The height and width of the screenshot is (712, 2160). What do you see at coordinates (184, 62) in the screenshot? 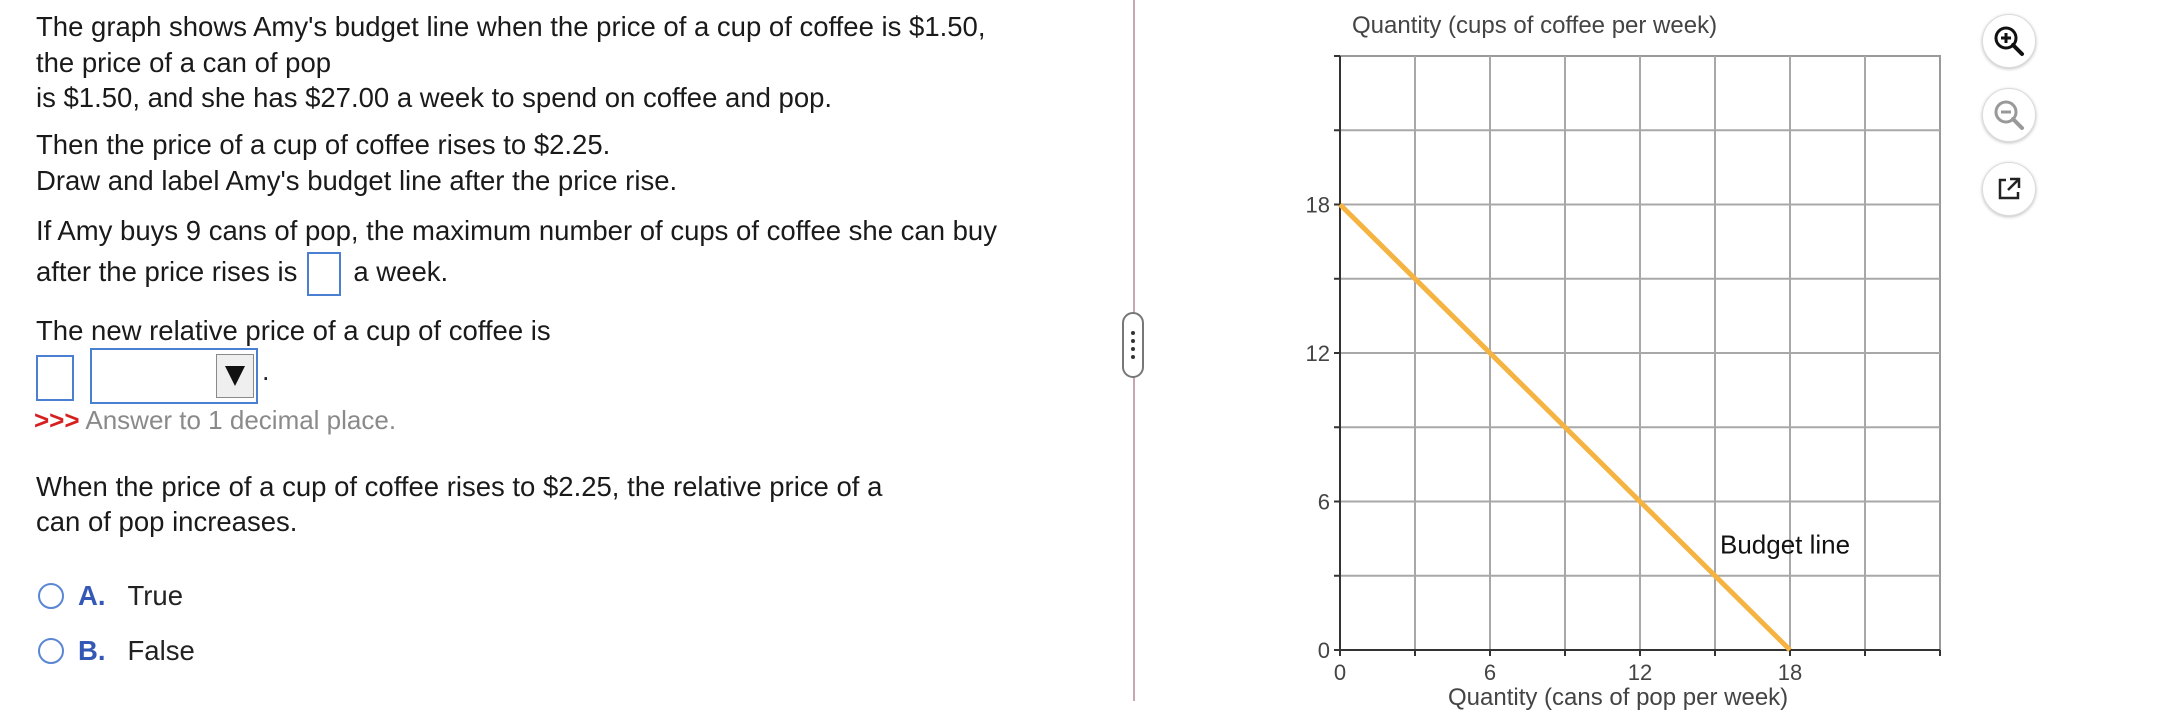
I see `question-text: the price of a can of pop` at bounding box center [184, 62].